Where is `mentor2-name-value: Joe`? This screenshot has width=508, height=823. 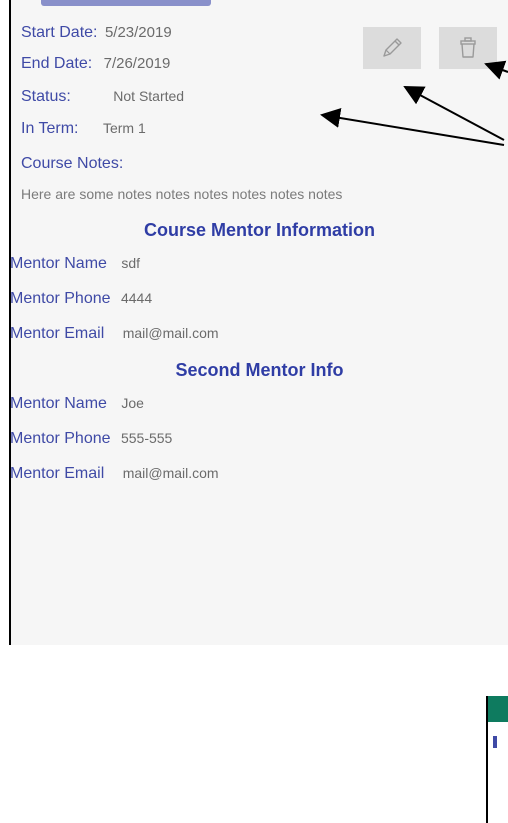
mentor2-name-value: Joe is located at coordinates (132, 403).